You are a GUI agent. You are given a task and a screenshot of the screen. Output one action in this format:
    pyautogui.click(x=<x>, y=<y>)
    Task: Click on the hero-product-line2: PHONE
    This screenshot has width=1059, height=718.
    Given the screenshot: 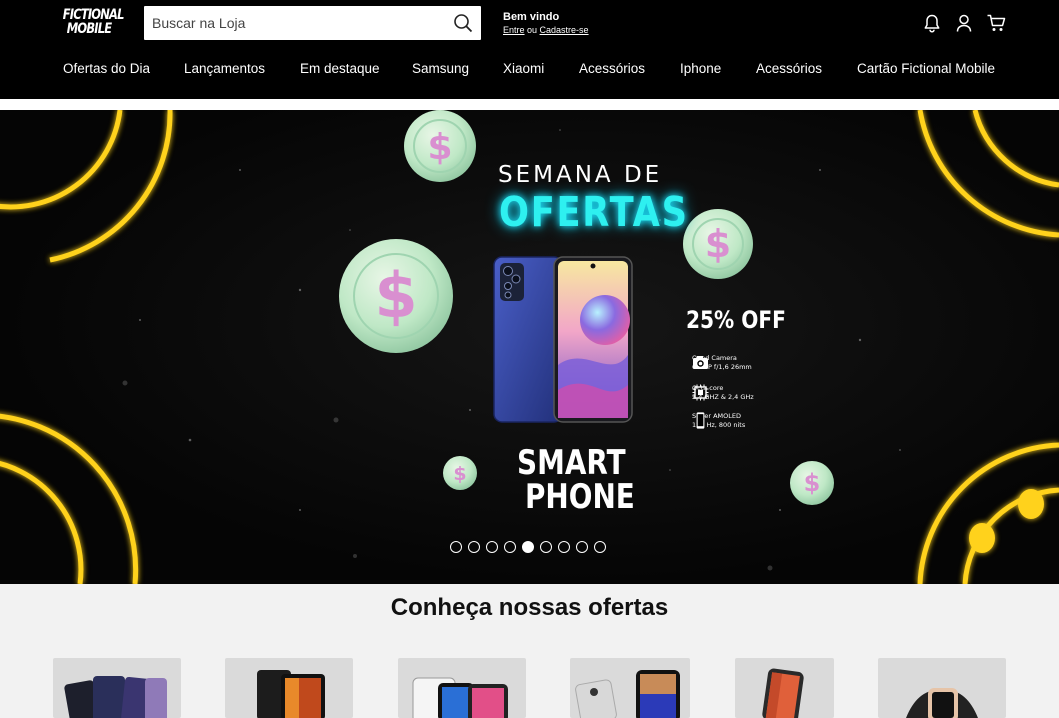 What is the action you would take?
    pyautogui.click(x=580, y=497)
    